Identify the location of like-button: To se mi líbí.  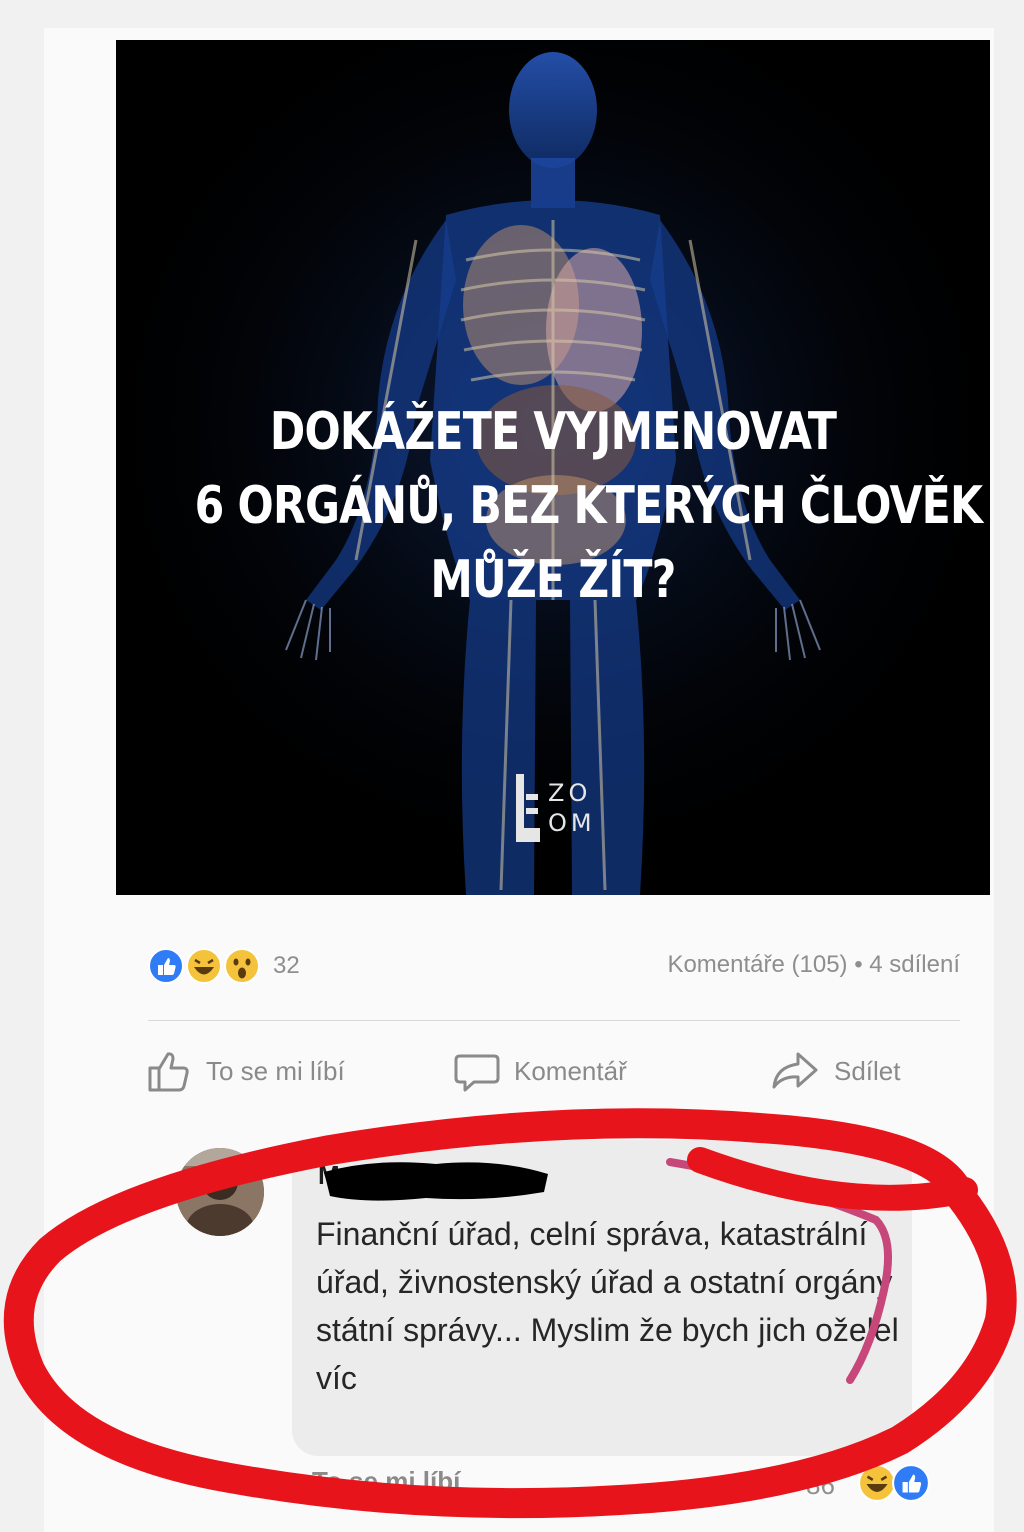
(245, 1071).